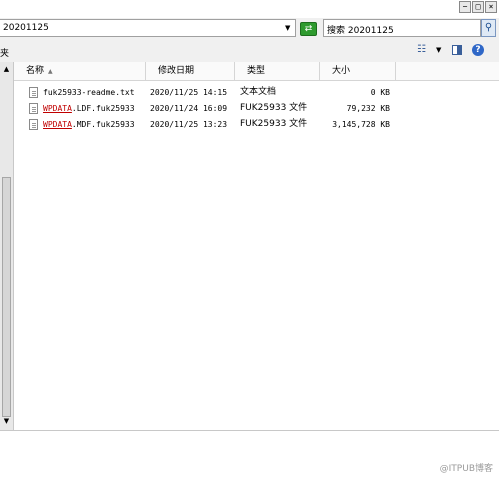  Describe the element at coordinates (368, 108) in the screenshot. I see `file-size: 79,232 KB` at that location.